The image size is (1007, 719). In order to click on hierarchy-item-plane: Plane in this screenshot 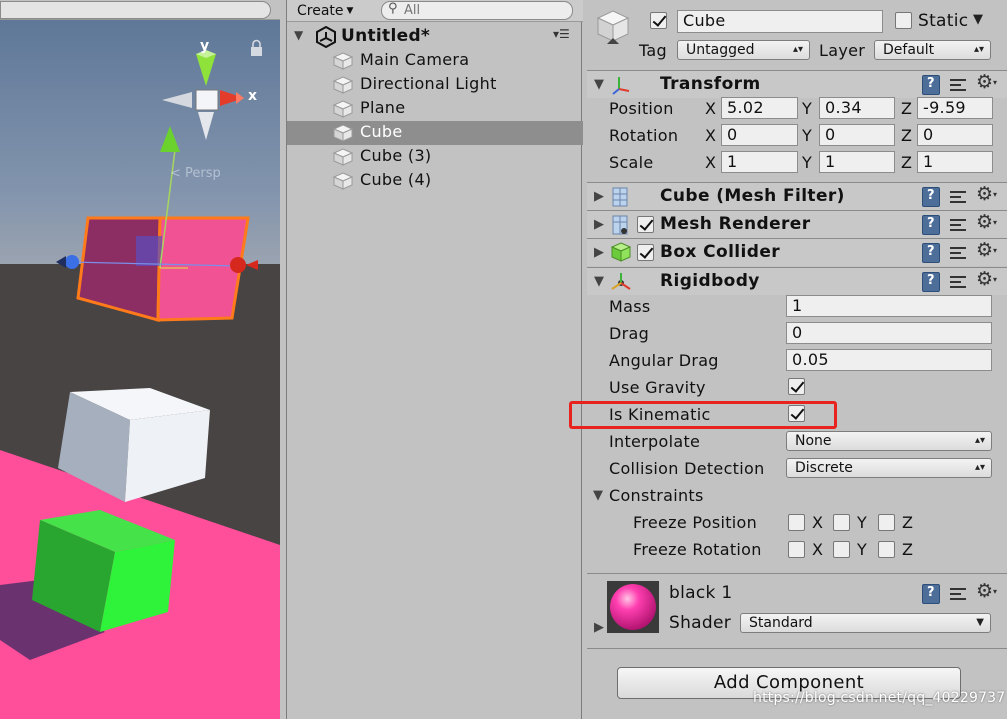, I will do `click(435, 109)`.